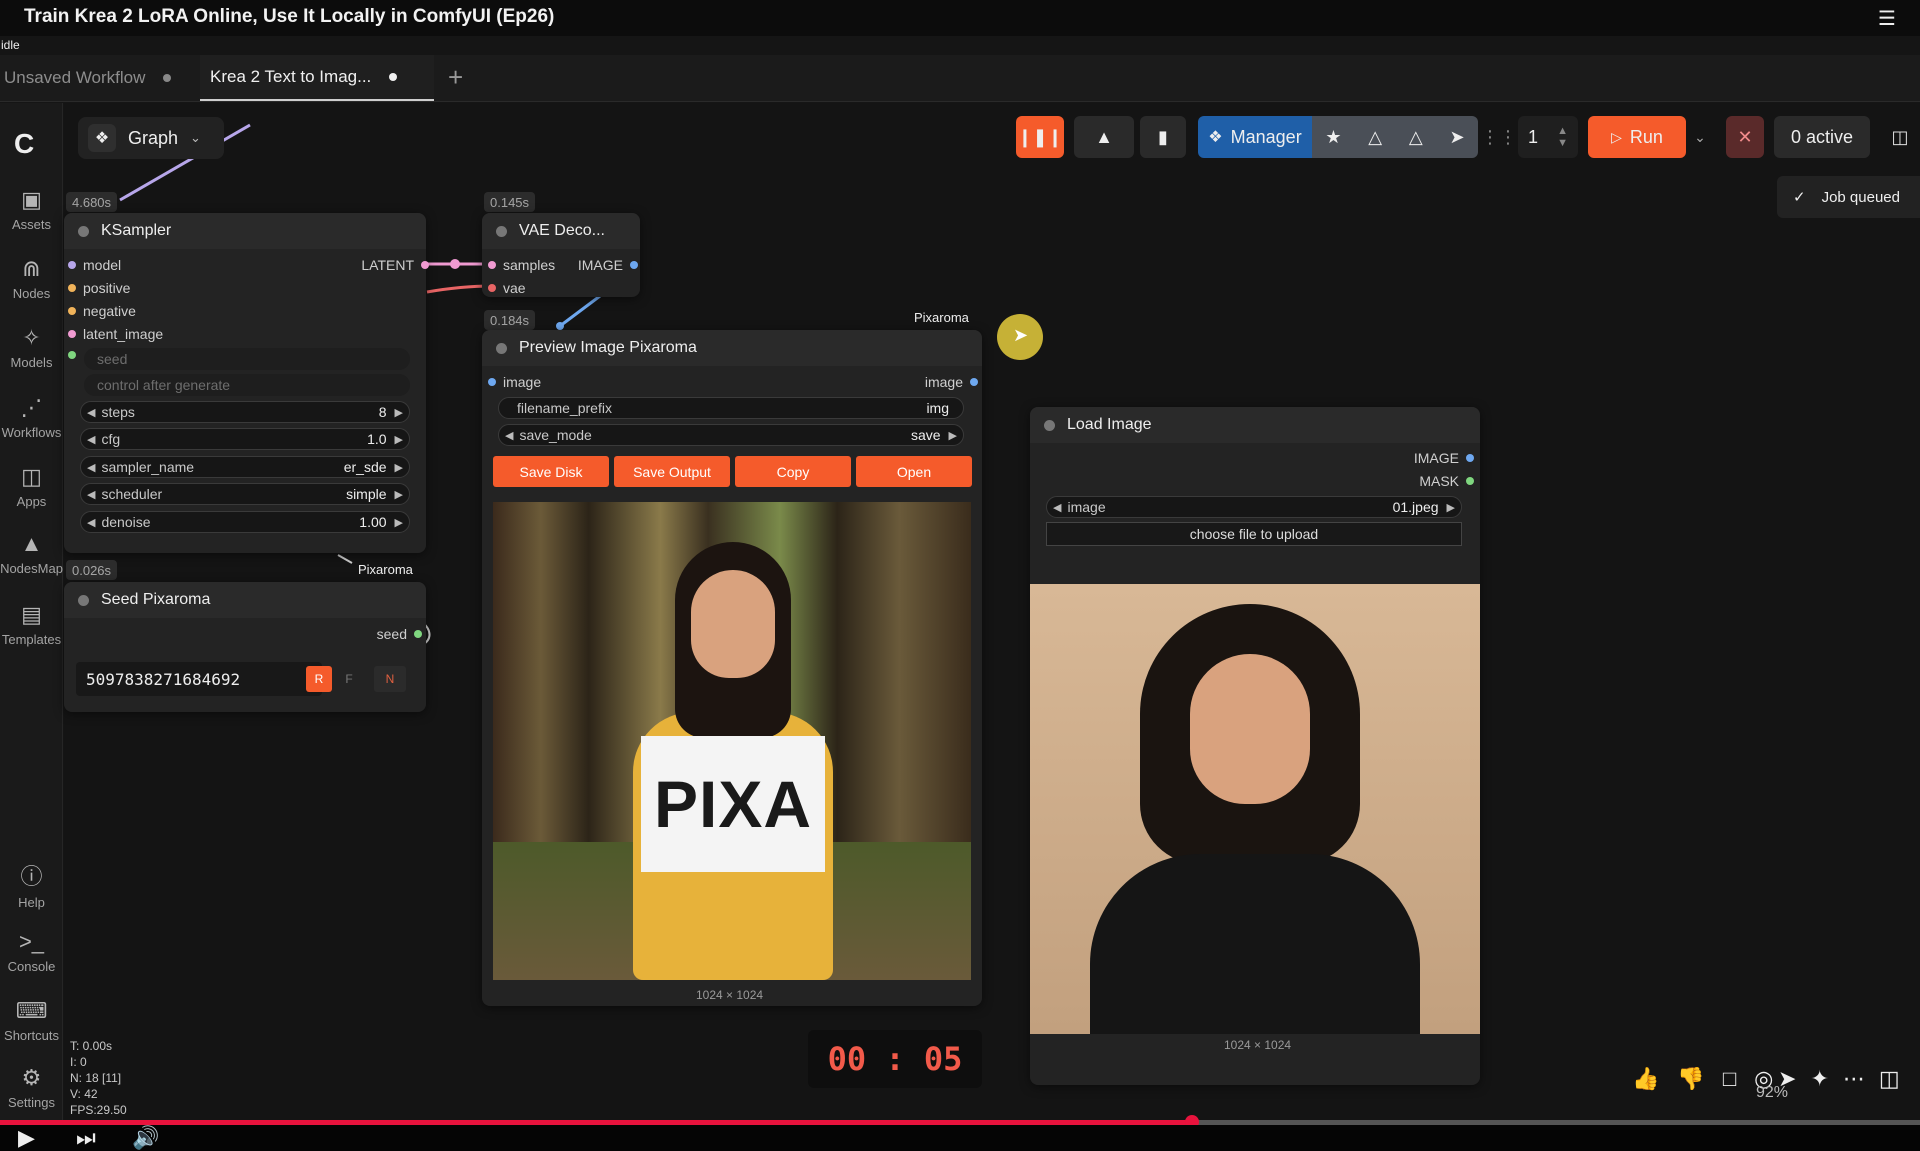 This screenshot has height=1151, width=1920. What do you see at coordinates (349, 679) in the screenshot?
I see `fixed-button: F` at bounding box center [349, 679].